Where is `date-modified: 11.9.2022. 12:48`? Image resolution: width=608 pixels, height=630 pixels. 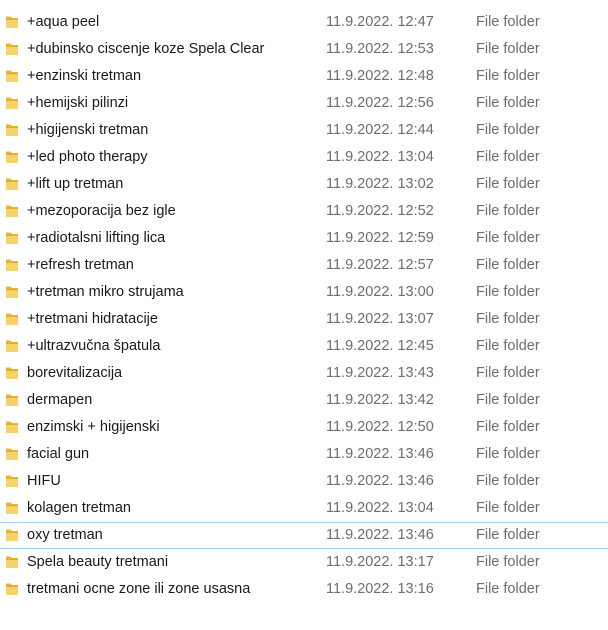
date-modified: 11.9.2022. 12:48 is located at coordinates (380, 76).